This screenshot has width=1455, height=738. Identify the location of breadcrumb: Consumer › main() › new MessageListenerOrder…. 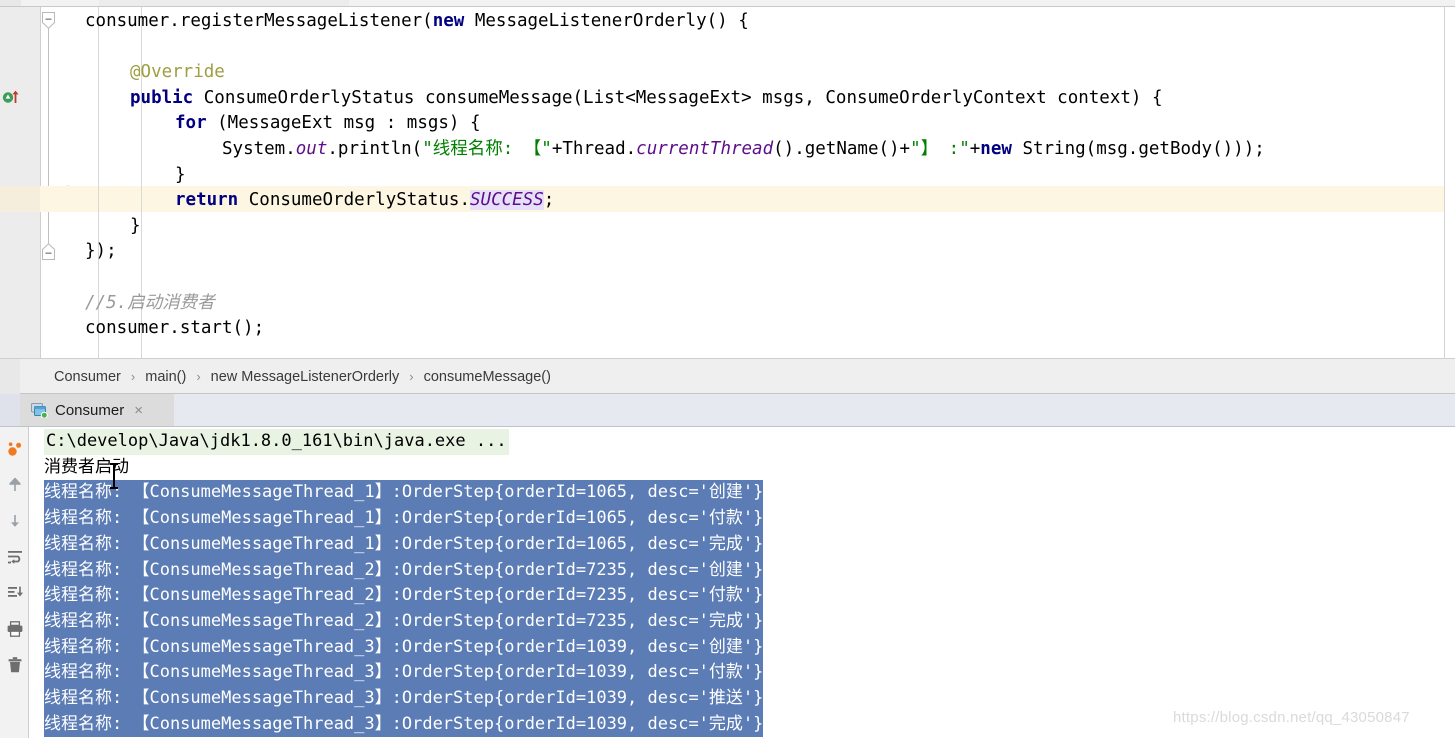
(302, 376).